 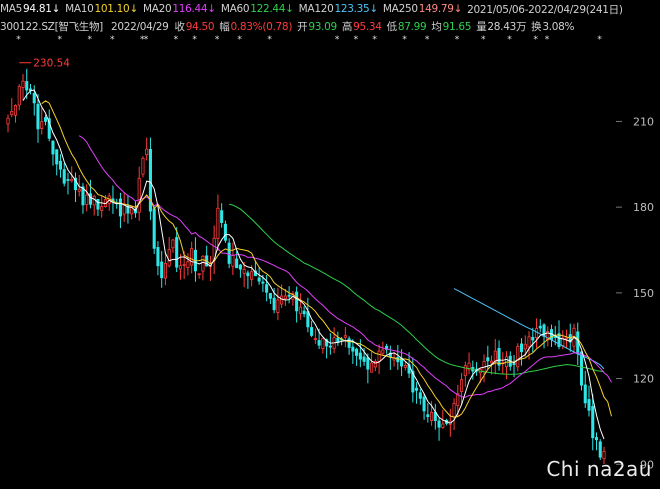 What do you see at coordinates (347, 27) in the screenshot?
I see `quote-label: 高` at bounding box center [347, 27].